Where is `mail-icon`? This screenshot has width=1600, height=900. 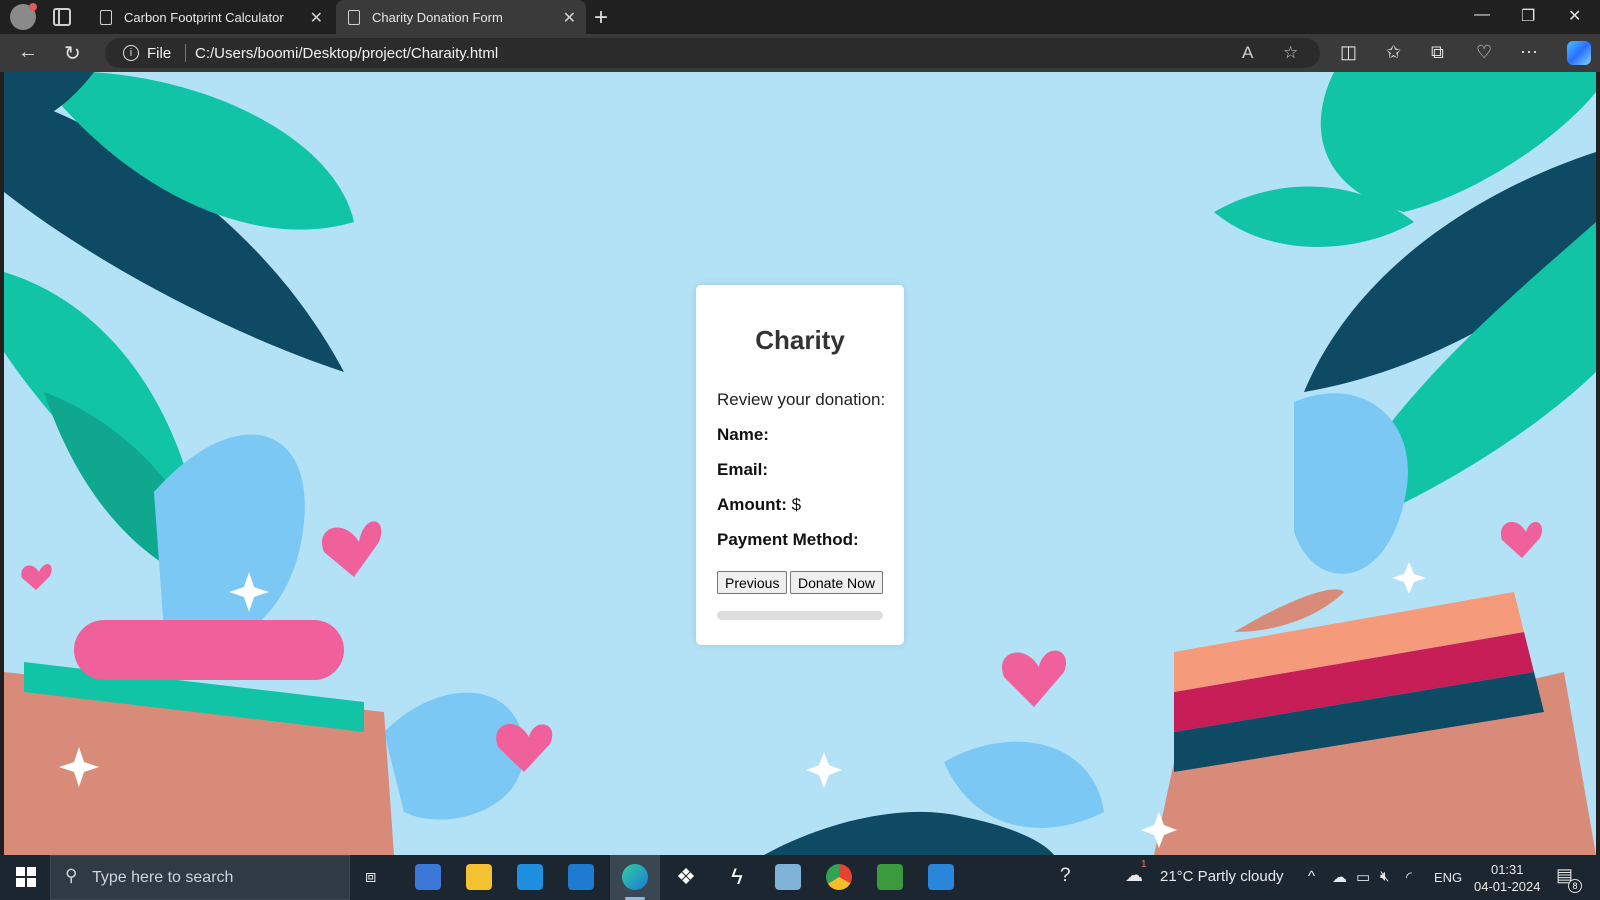 mail-icon is located at coordinates (530, 877).